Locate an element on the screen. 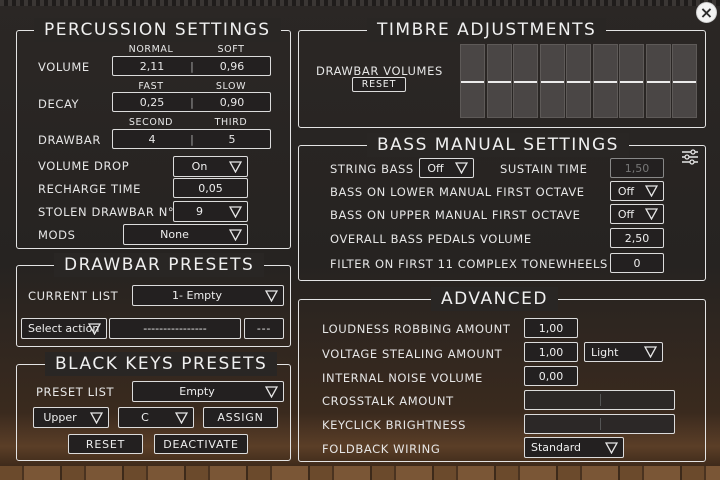 This screenshot has width=720, height=480. crosstalk-label: CROSSTALK AMOUNT is located at coordinates (388, 401).